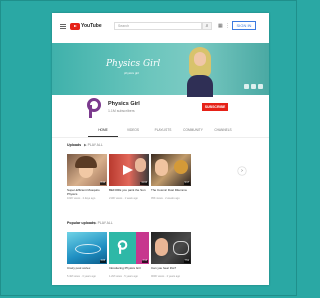 The image size is (320, 298). I want to click on video-duration: 9:17, so click(186, 183).